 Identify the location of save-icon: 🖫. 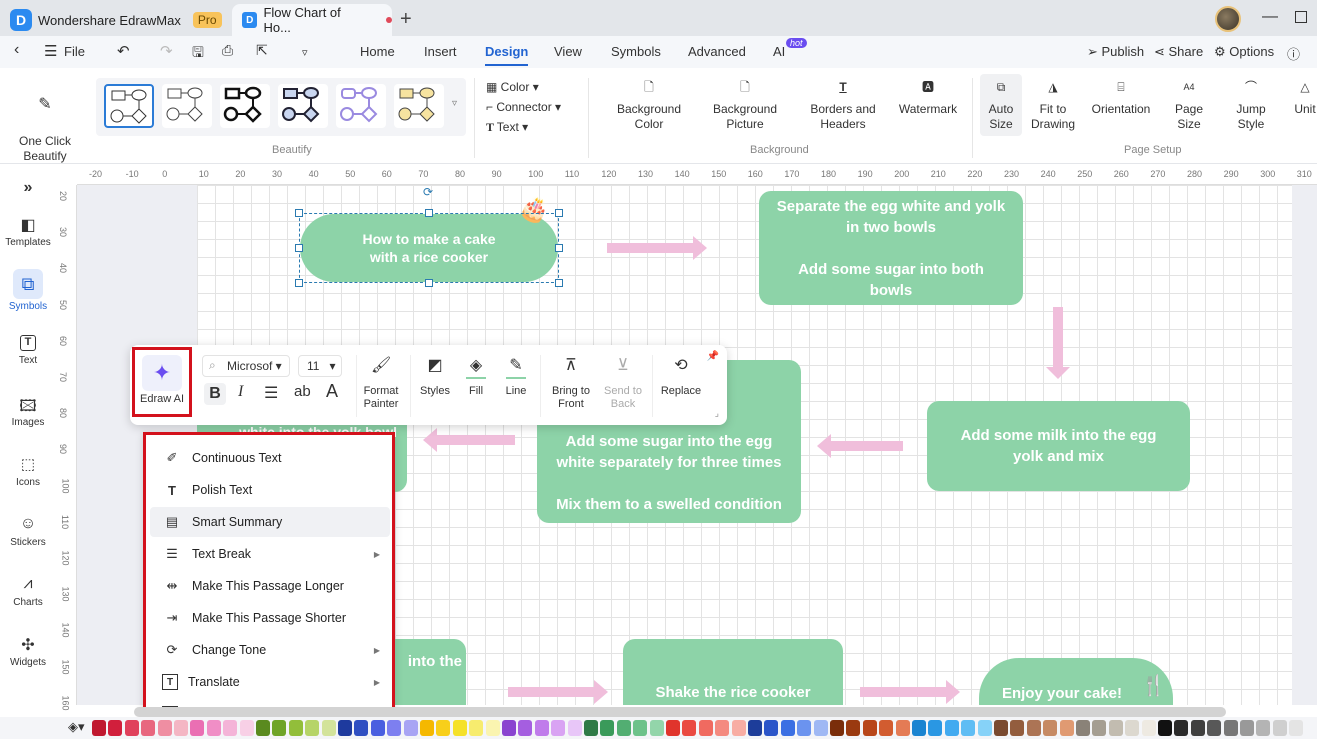
(198, 54).